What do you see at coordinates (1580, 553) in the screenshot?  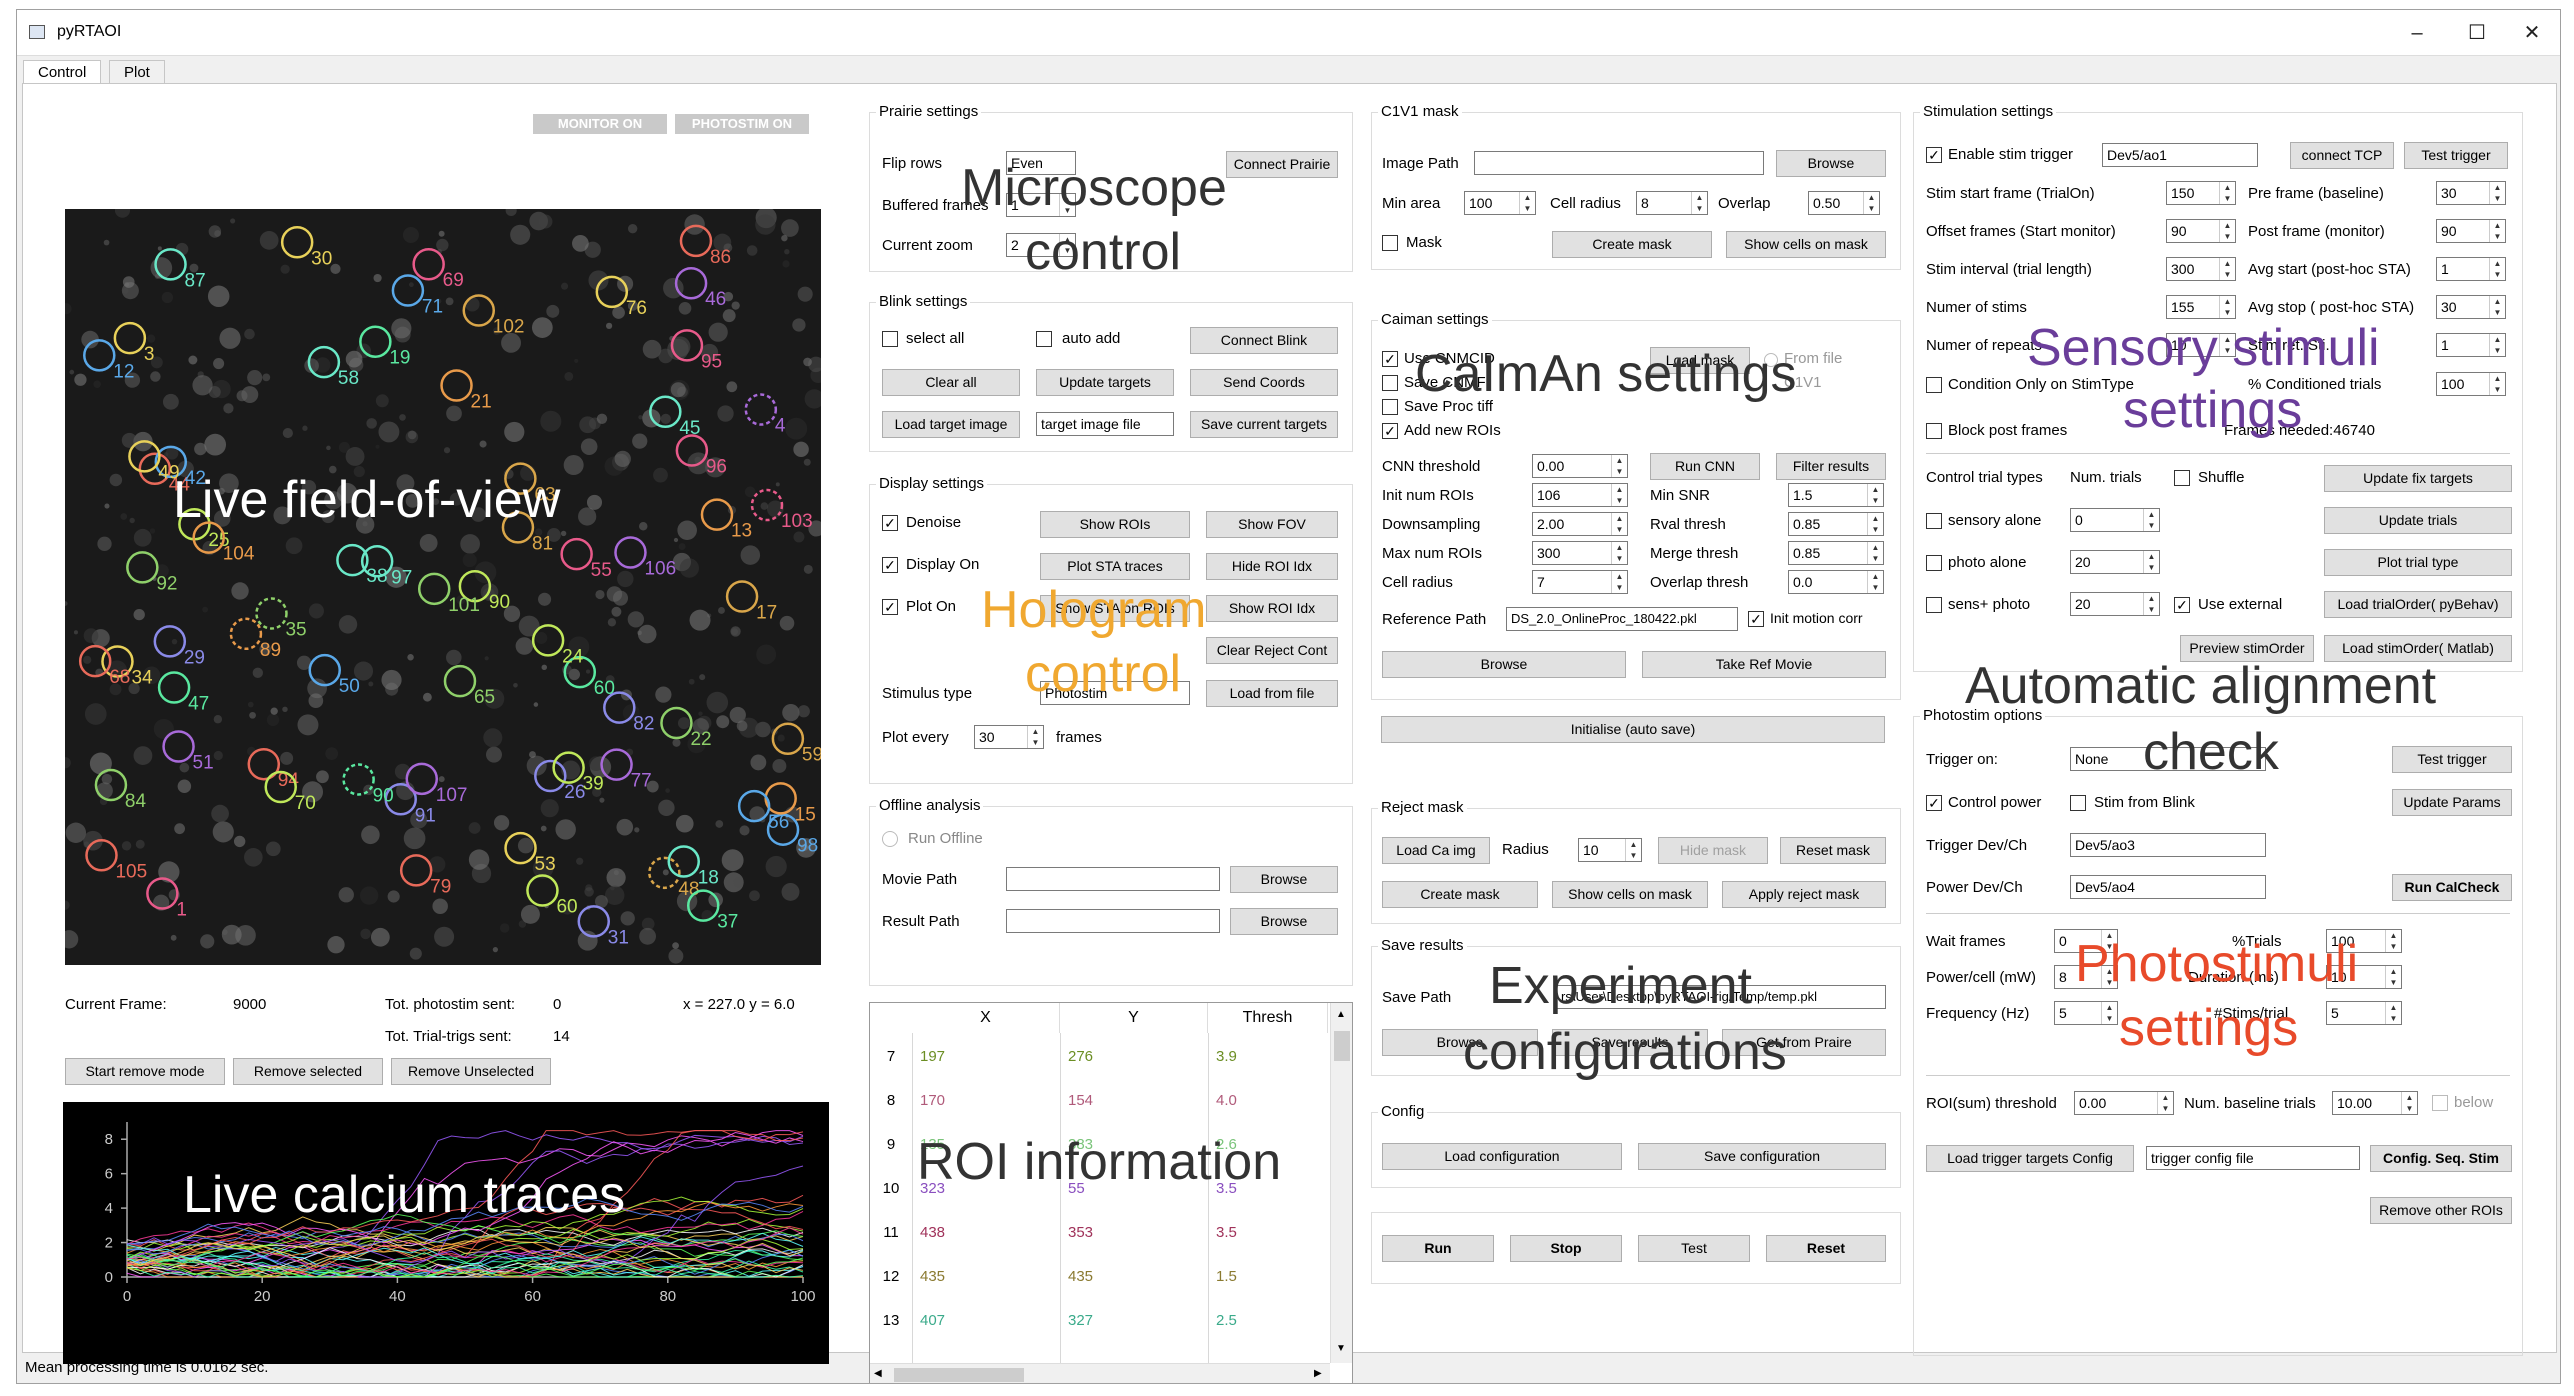 I see `max-num-rois-input: 300 ▲ ▼` at bounding box center [1580, 553].